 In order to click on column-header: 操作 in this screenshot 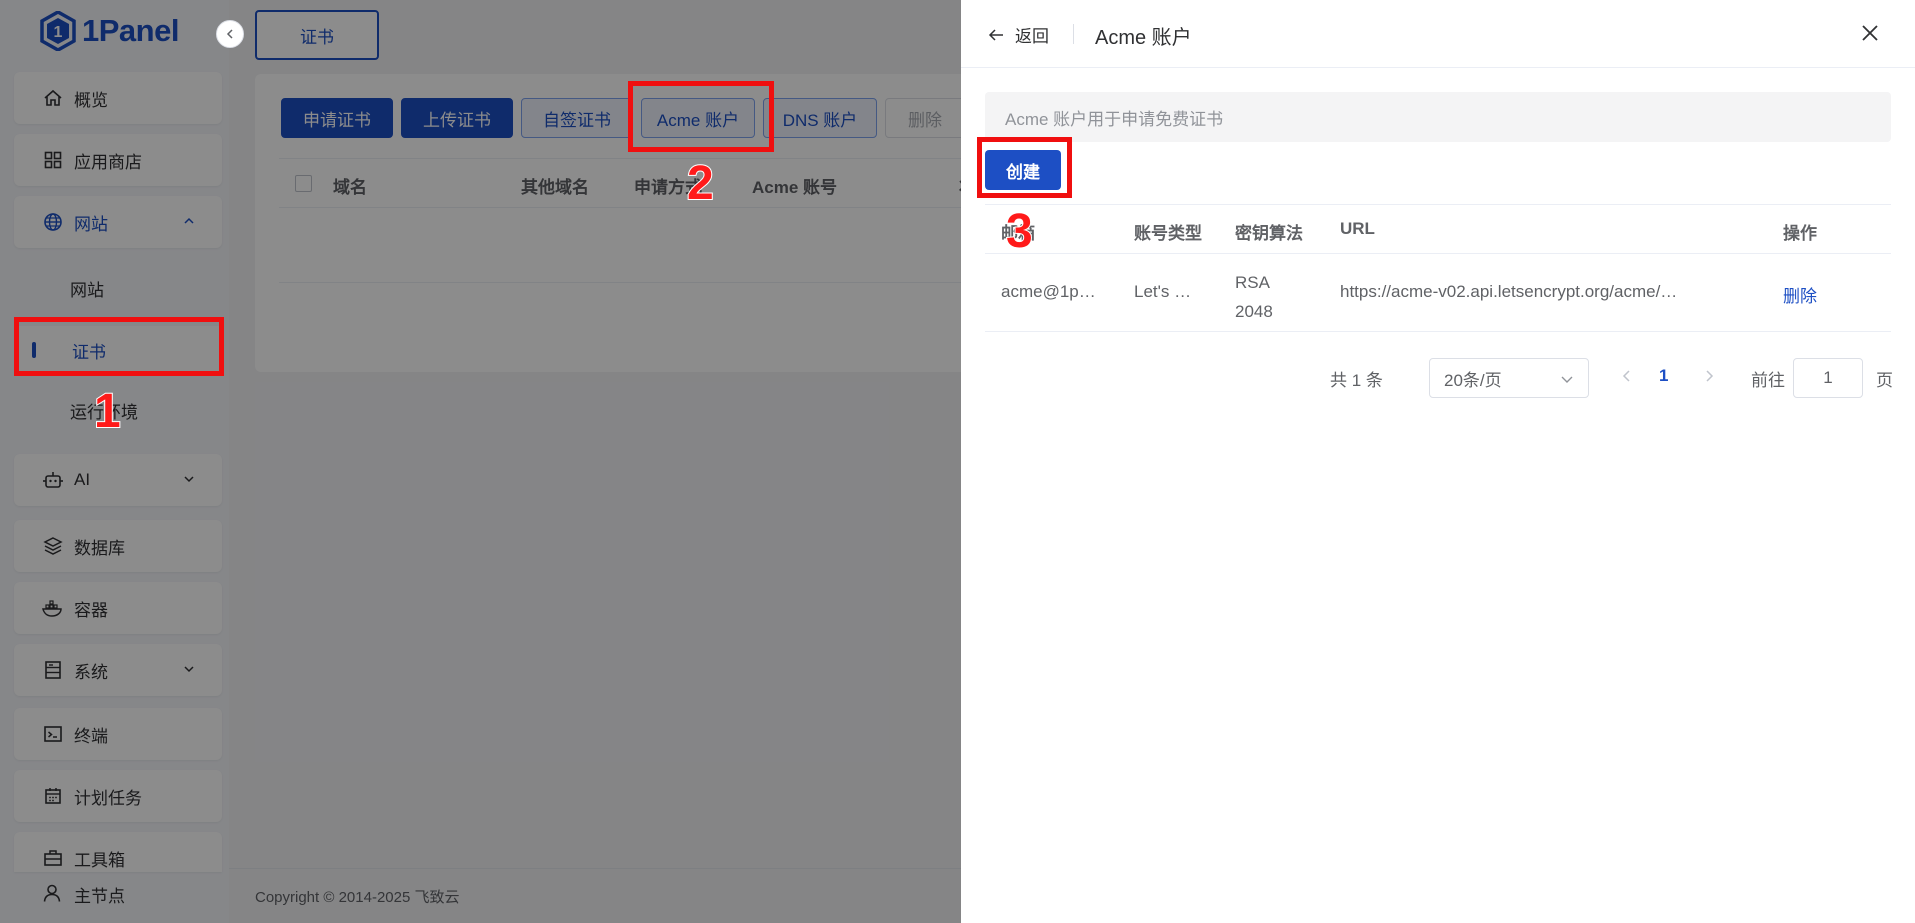, I will do `click(1800, 233)`.